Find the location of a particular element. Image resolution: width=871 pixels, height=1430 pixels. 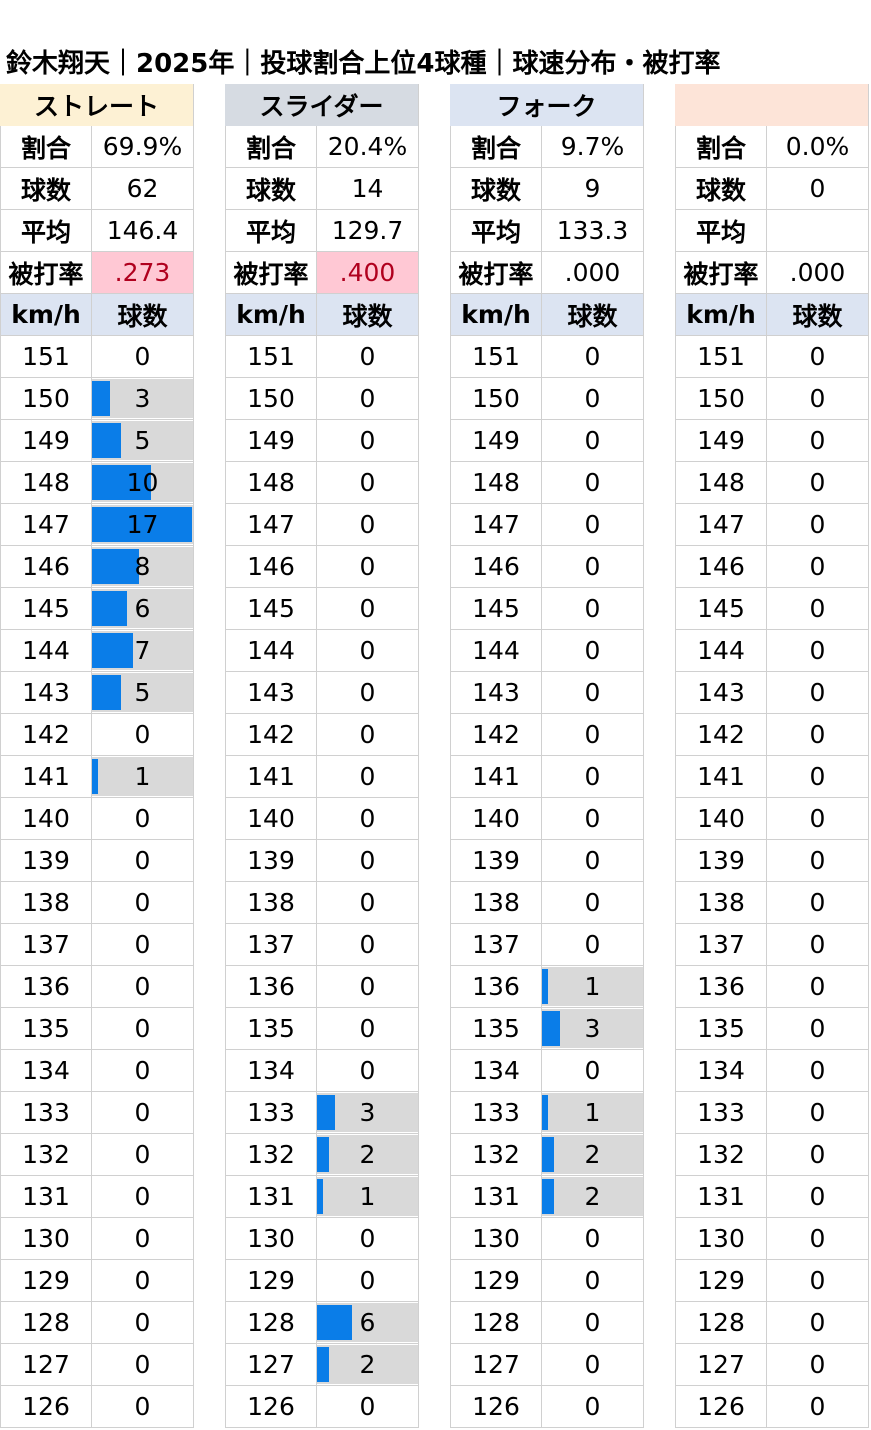

stat-value: 0 is located at coordinates (818, 189).